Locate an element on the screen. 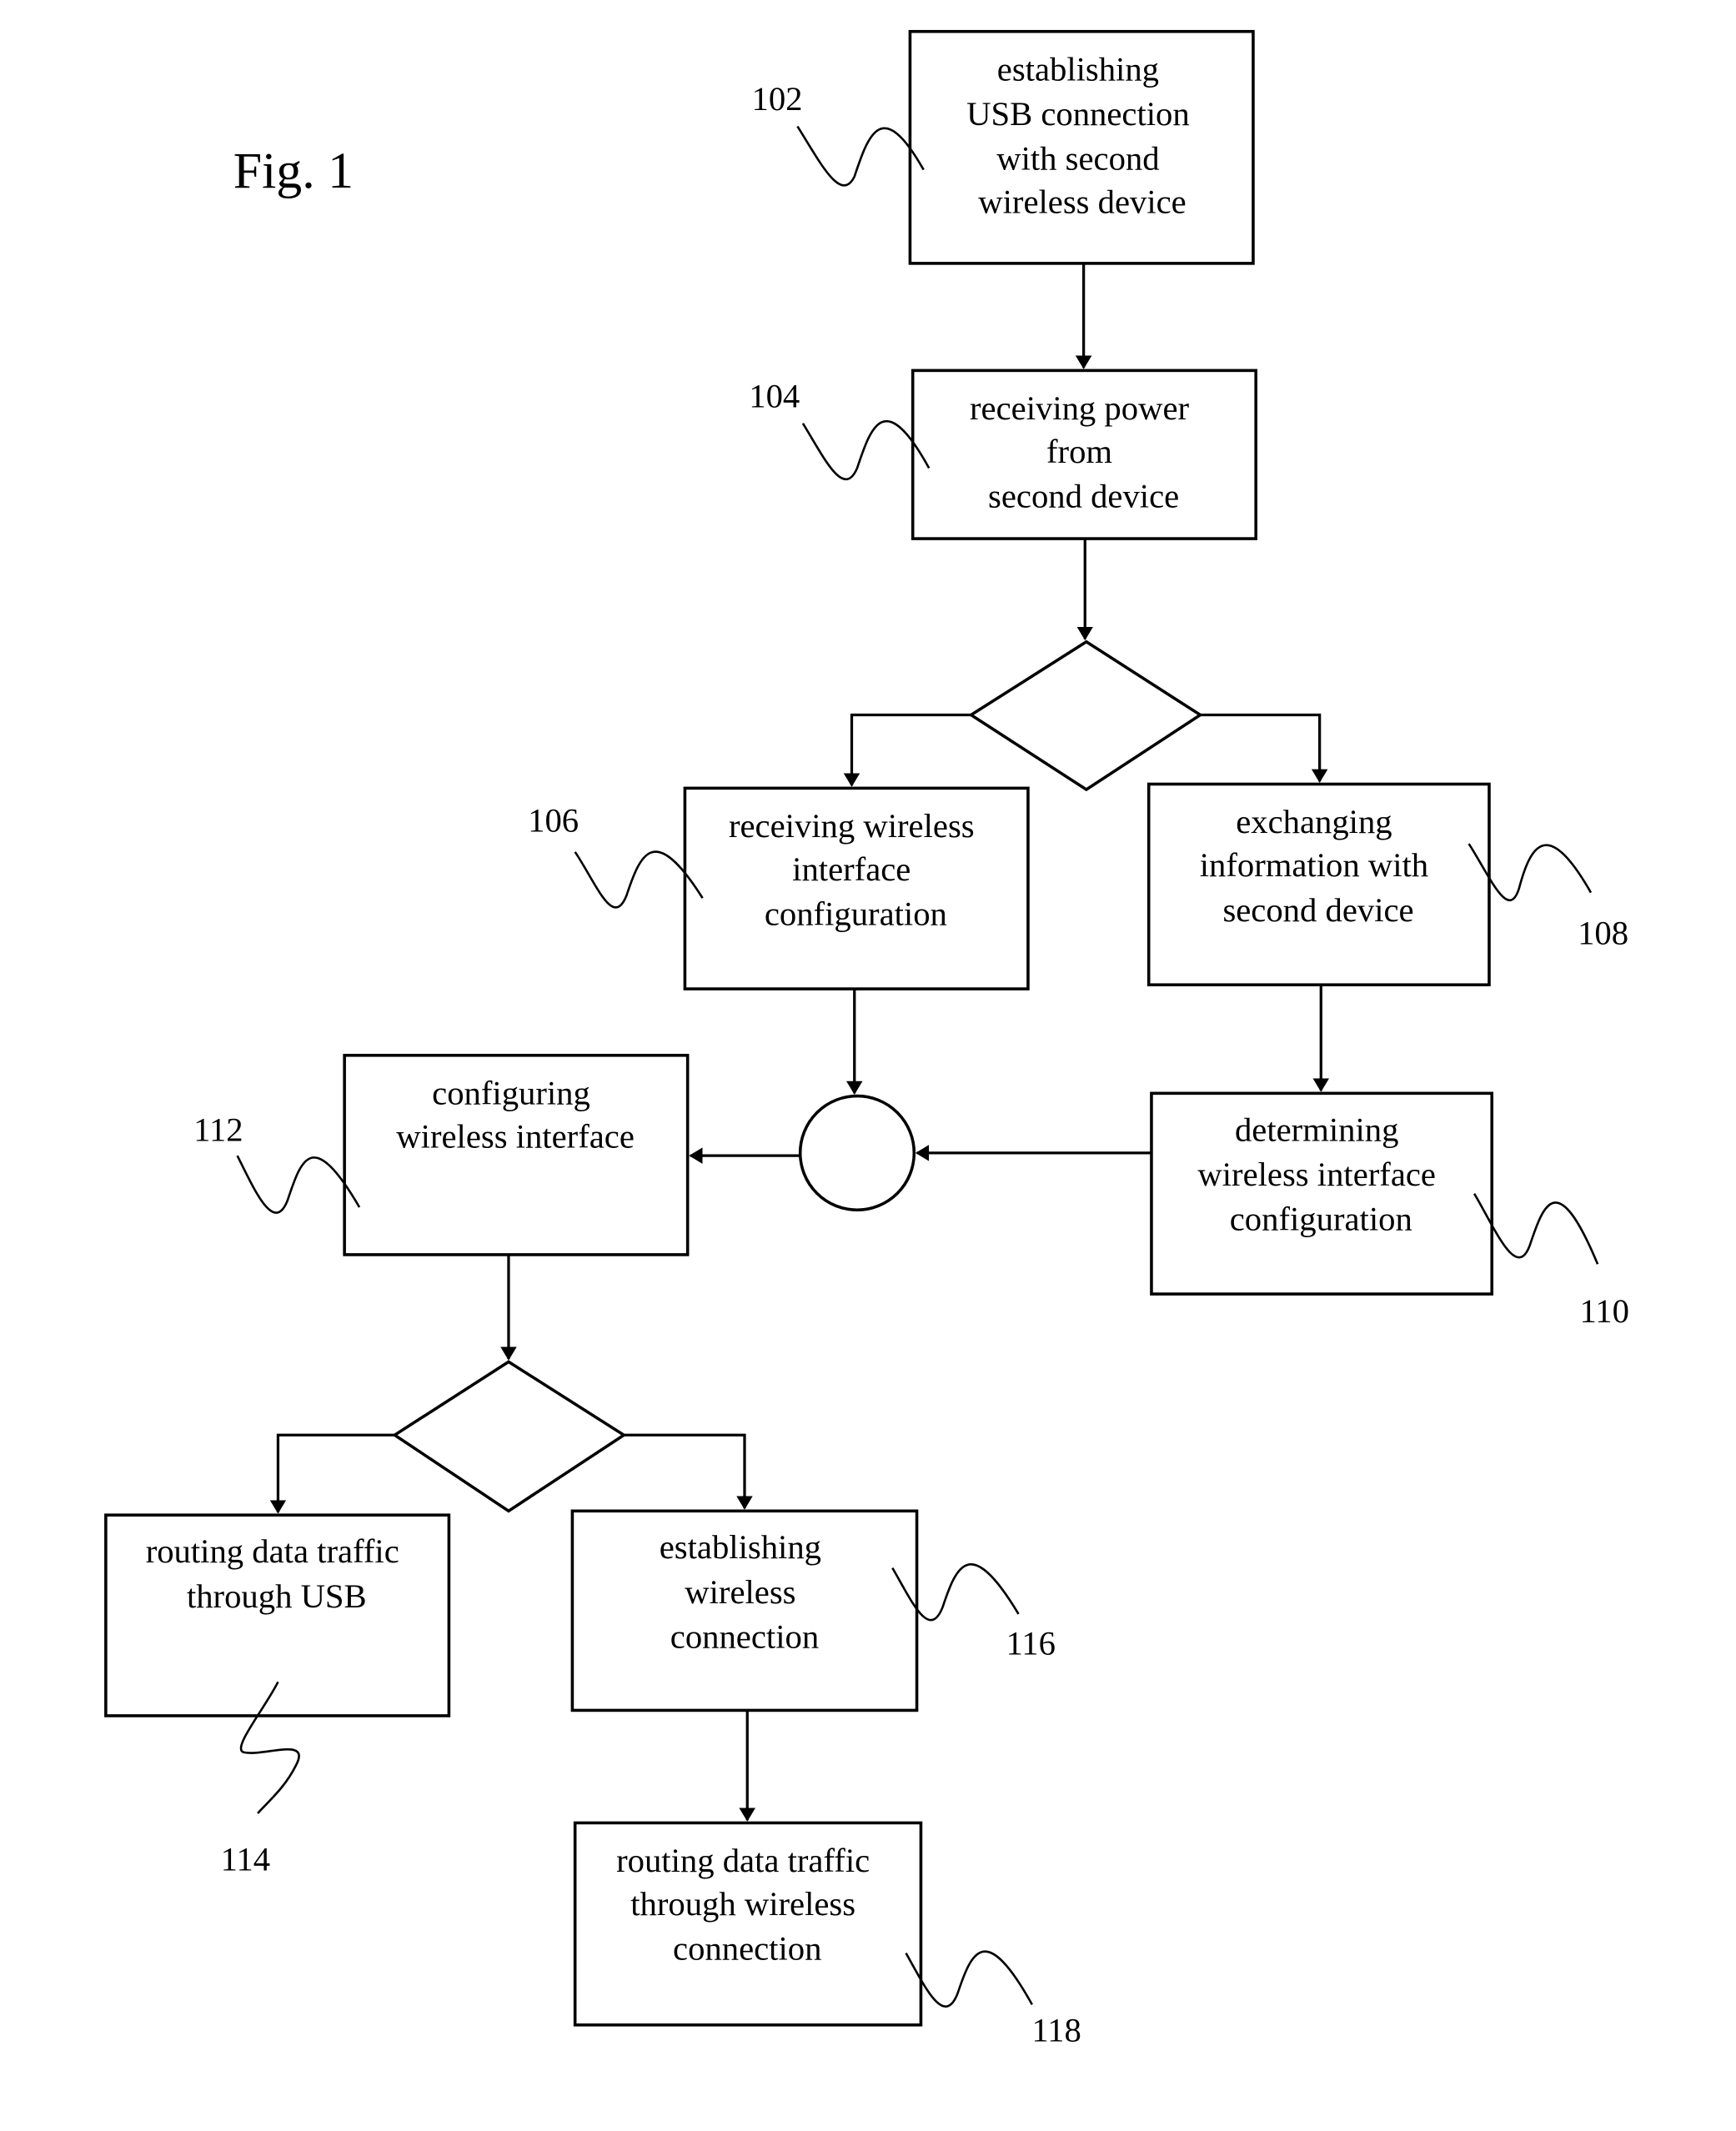  ref-label-116: 116 is located at coordinates (1030, 1643).